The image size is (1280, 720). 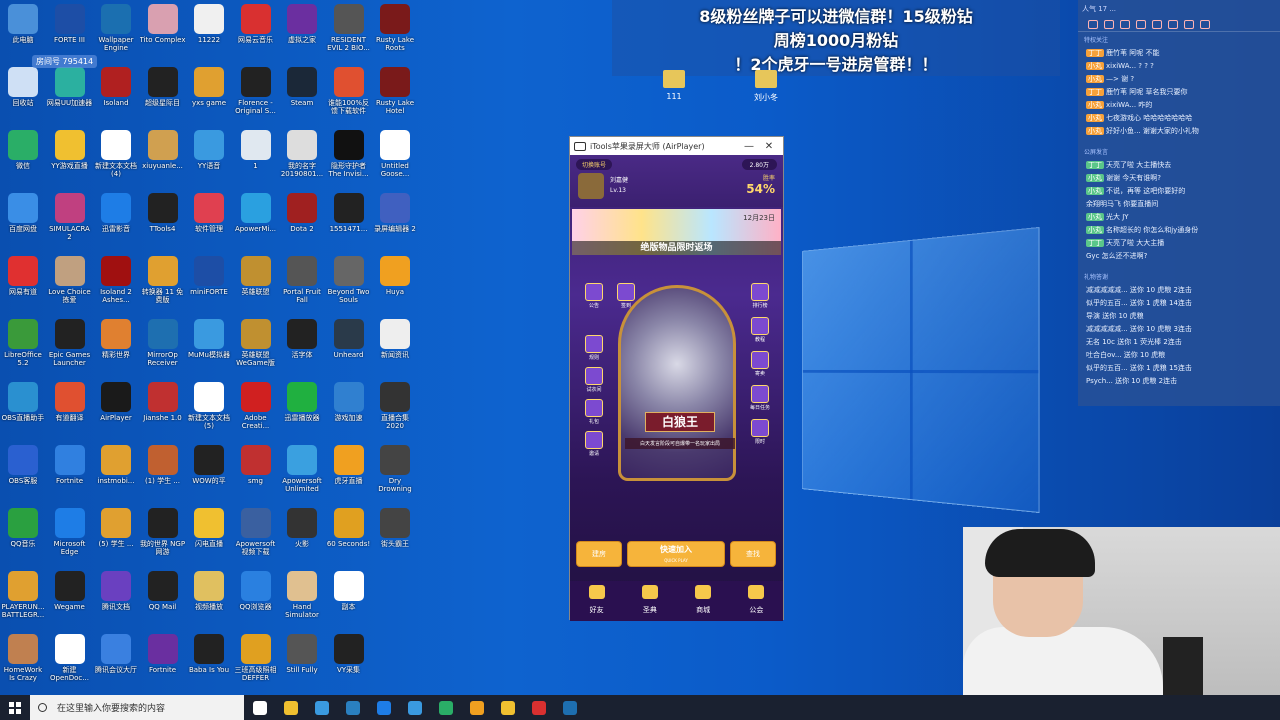 What do you see at coordinates (163, 411) in the screenshot?
I see `desktop-icon: Jianshe 1.0` at bounding box center [163, 411].